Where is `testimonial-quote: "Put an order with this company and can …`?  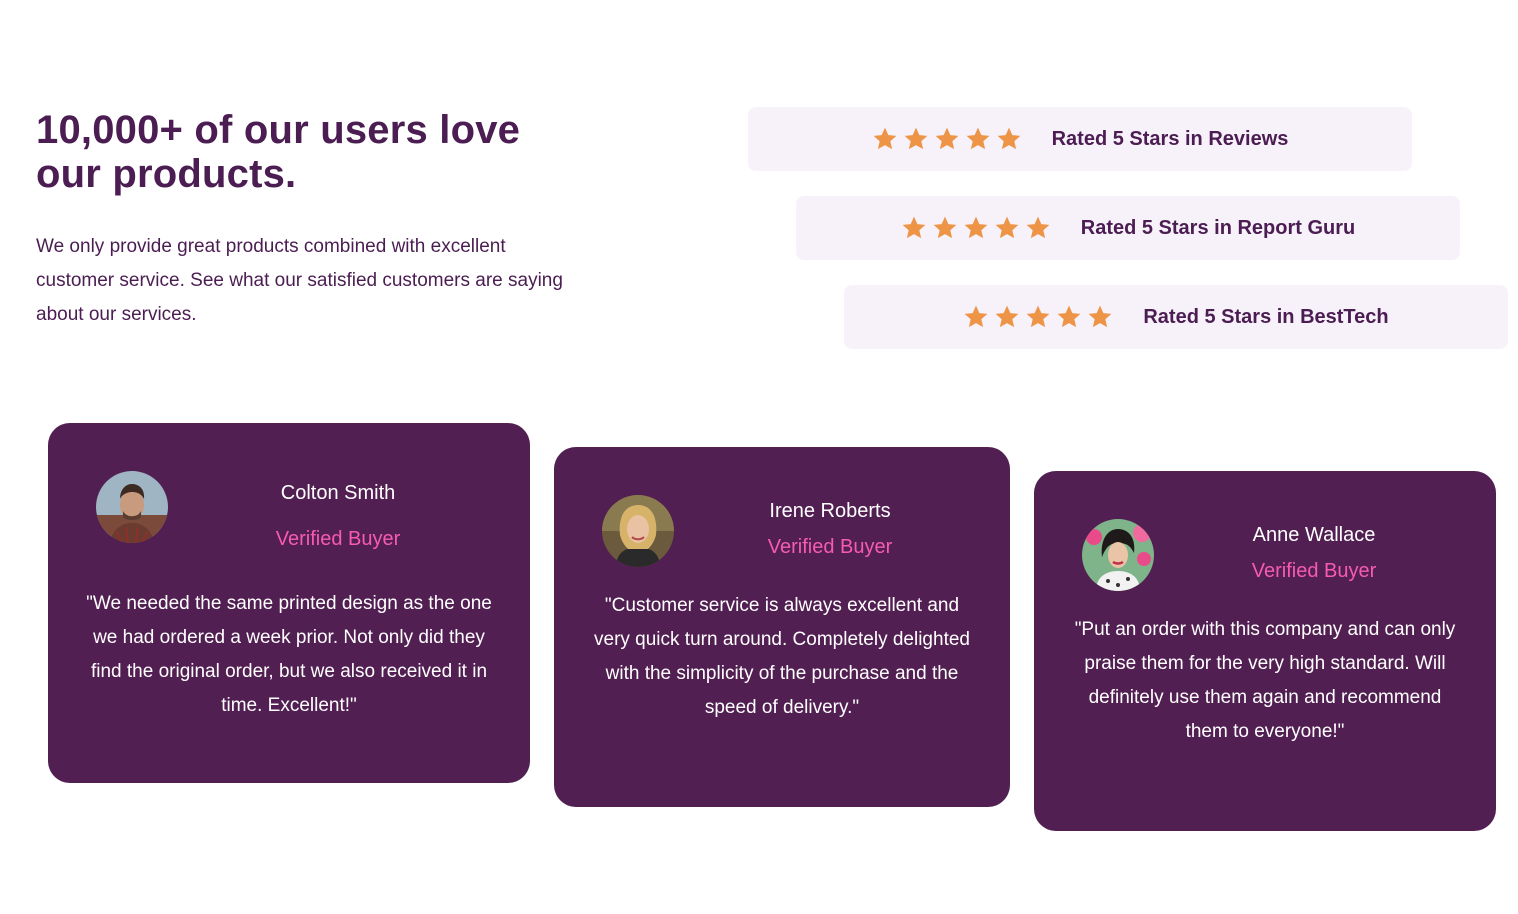
testimonial-quote: "Put an order with this company and can … is located at coordinates (1265, 680).